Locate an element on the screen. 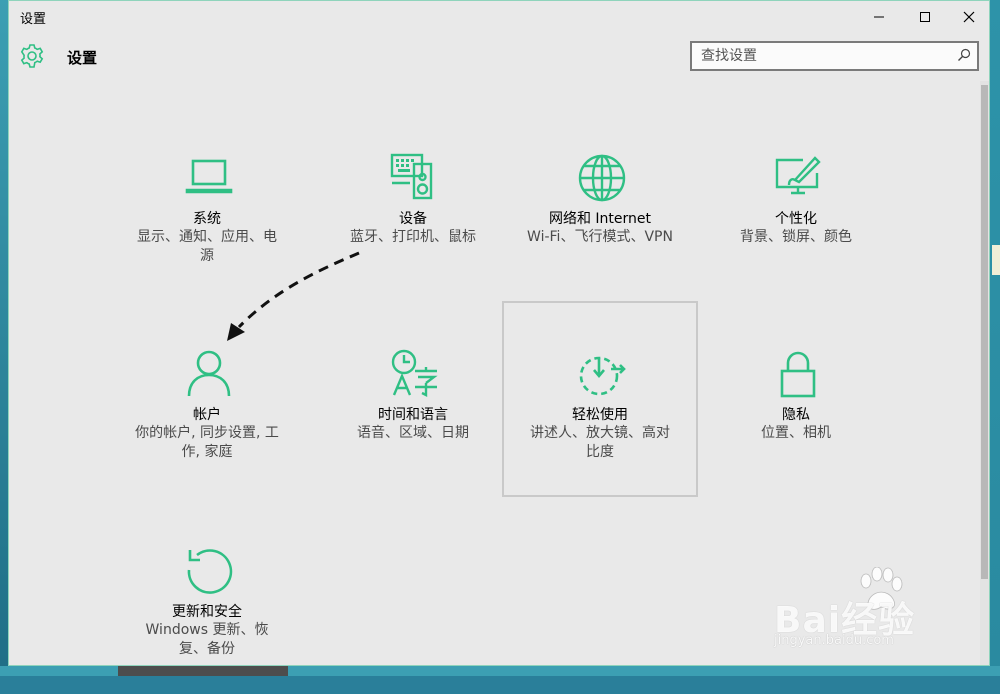 This screenshot has height=694, width=1000. category-ease-of-access: 轻松使用 讲述人、放大镜、高对比度 is located at coordinates (600, 399).